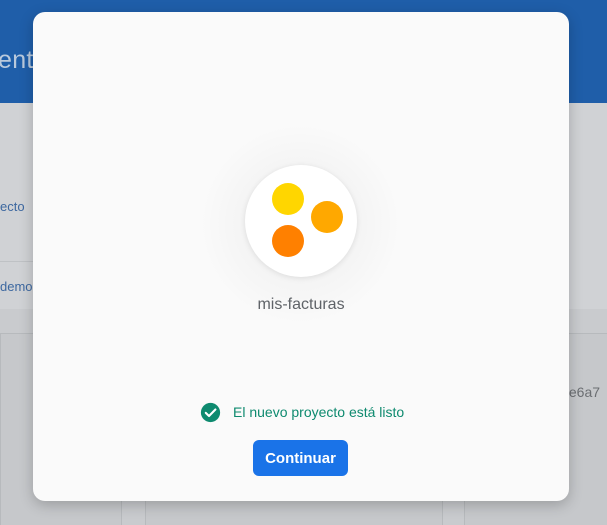 This screenshot has width=607, height=525. What do you see at coordinates (300, 458) in the screenshot?
I see `continue-button: Continuar` at bounding box center [300, 458].